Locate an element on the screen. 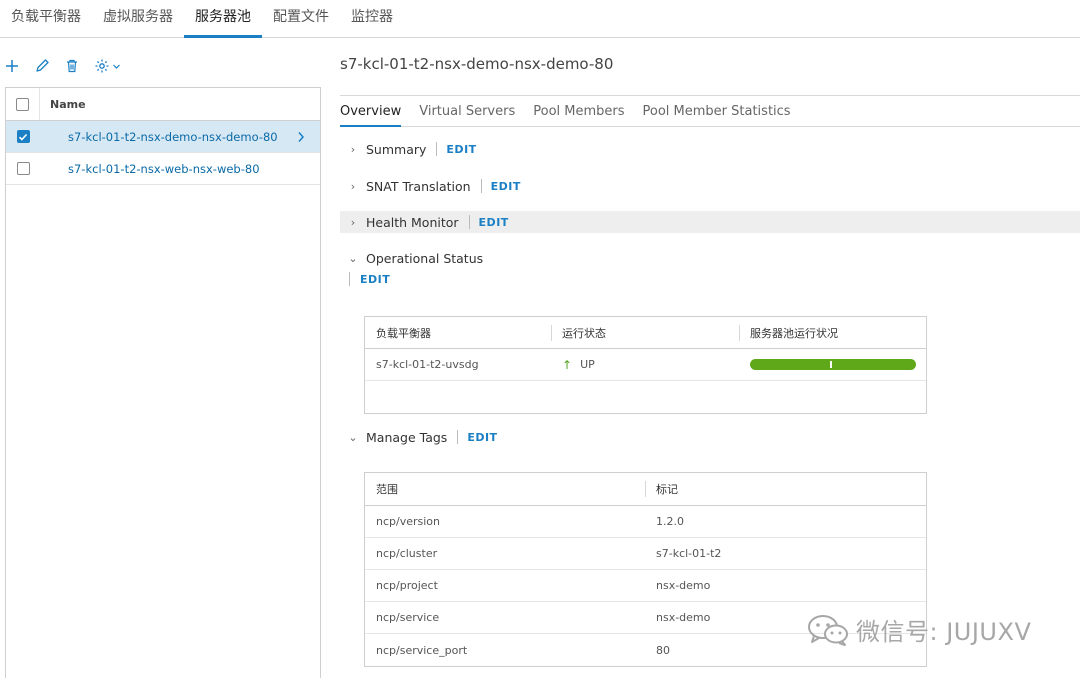 The width and height of the screenshot is (1080, 678). section-summary: › Summary EDIT is located at coordinates (710, 149).